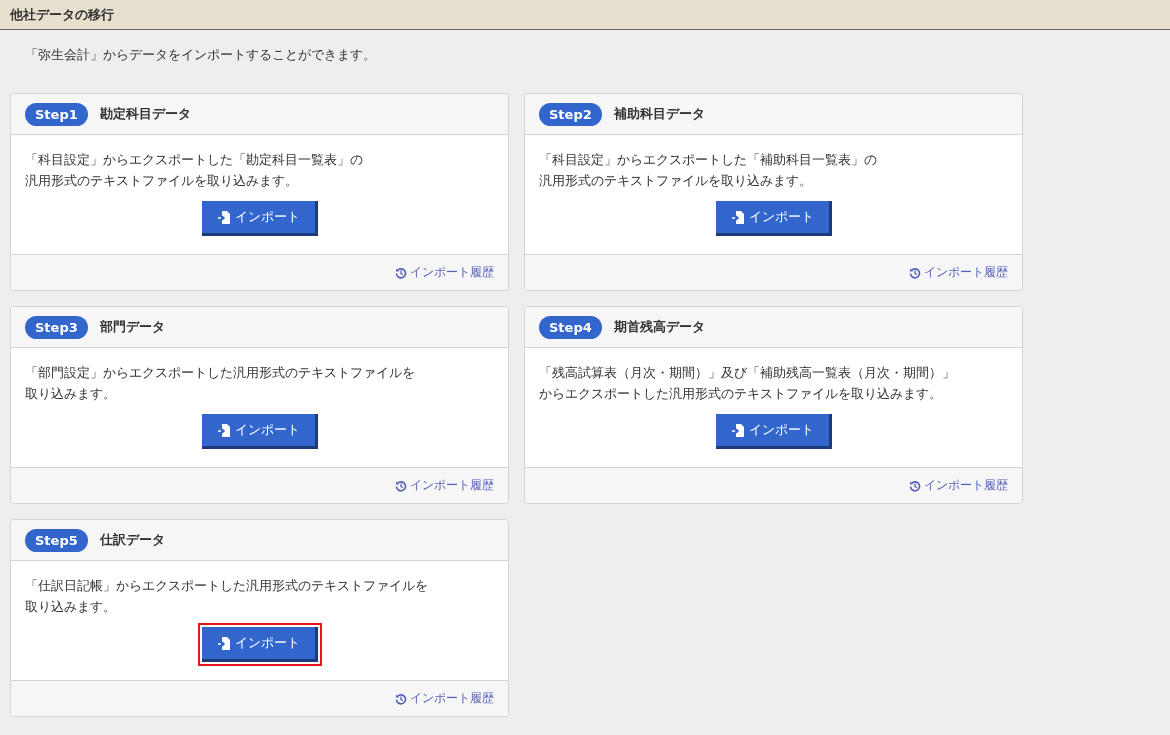  Describe the element at coordinates (227, 596) in the screenshot. I see `step-description: 「仕訳日記帳」からエクスポートした汎用形式のテキストファイルを 取り込みます。` at that location.